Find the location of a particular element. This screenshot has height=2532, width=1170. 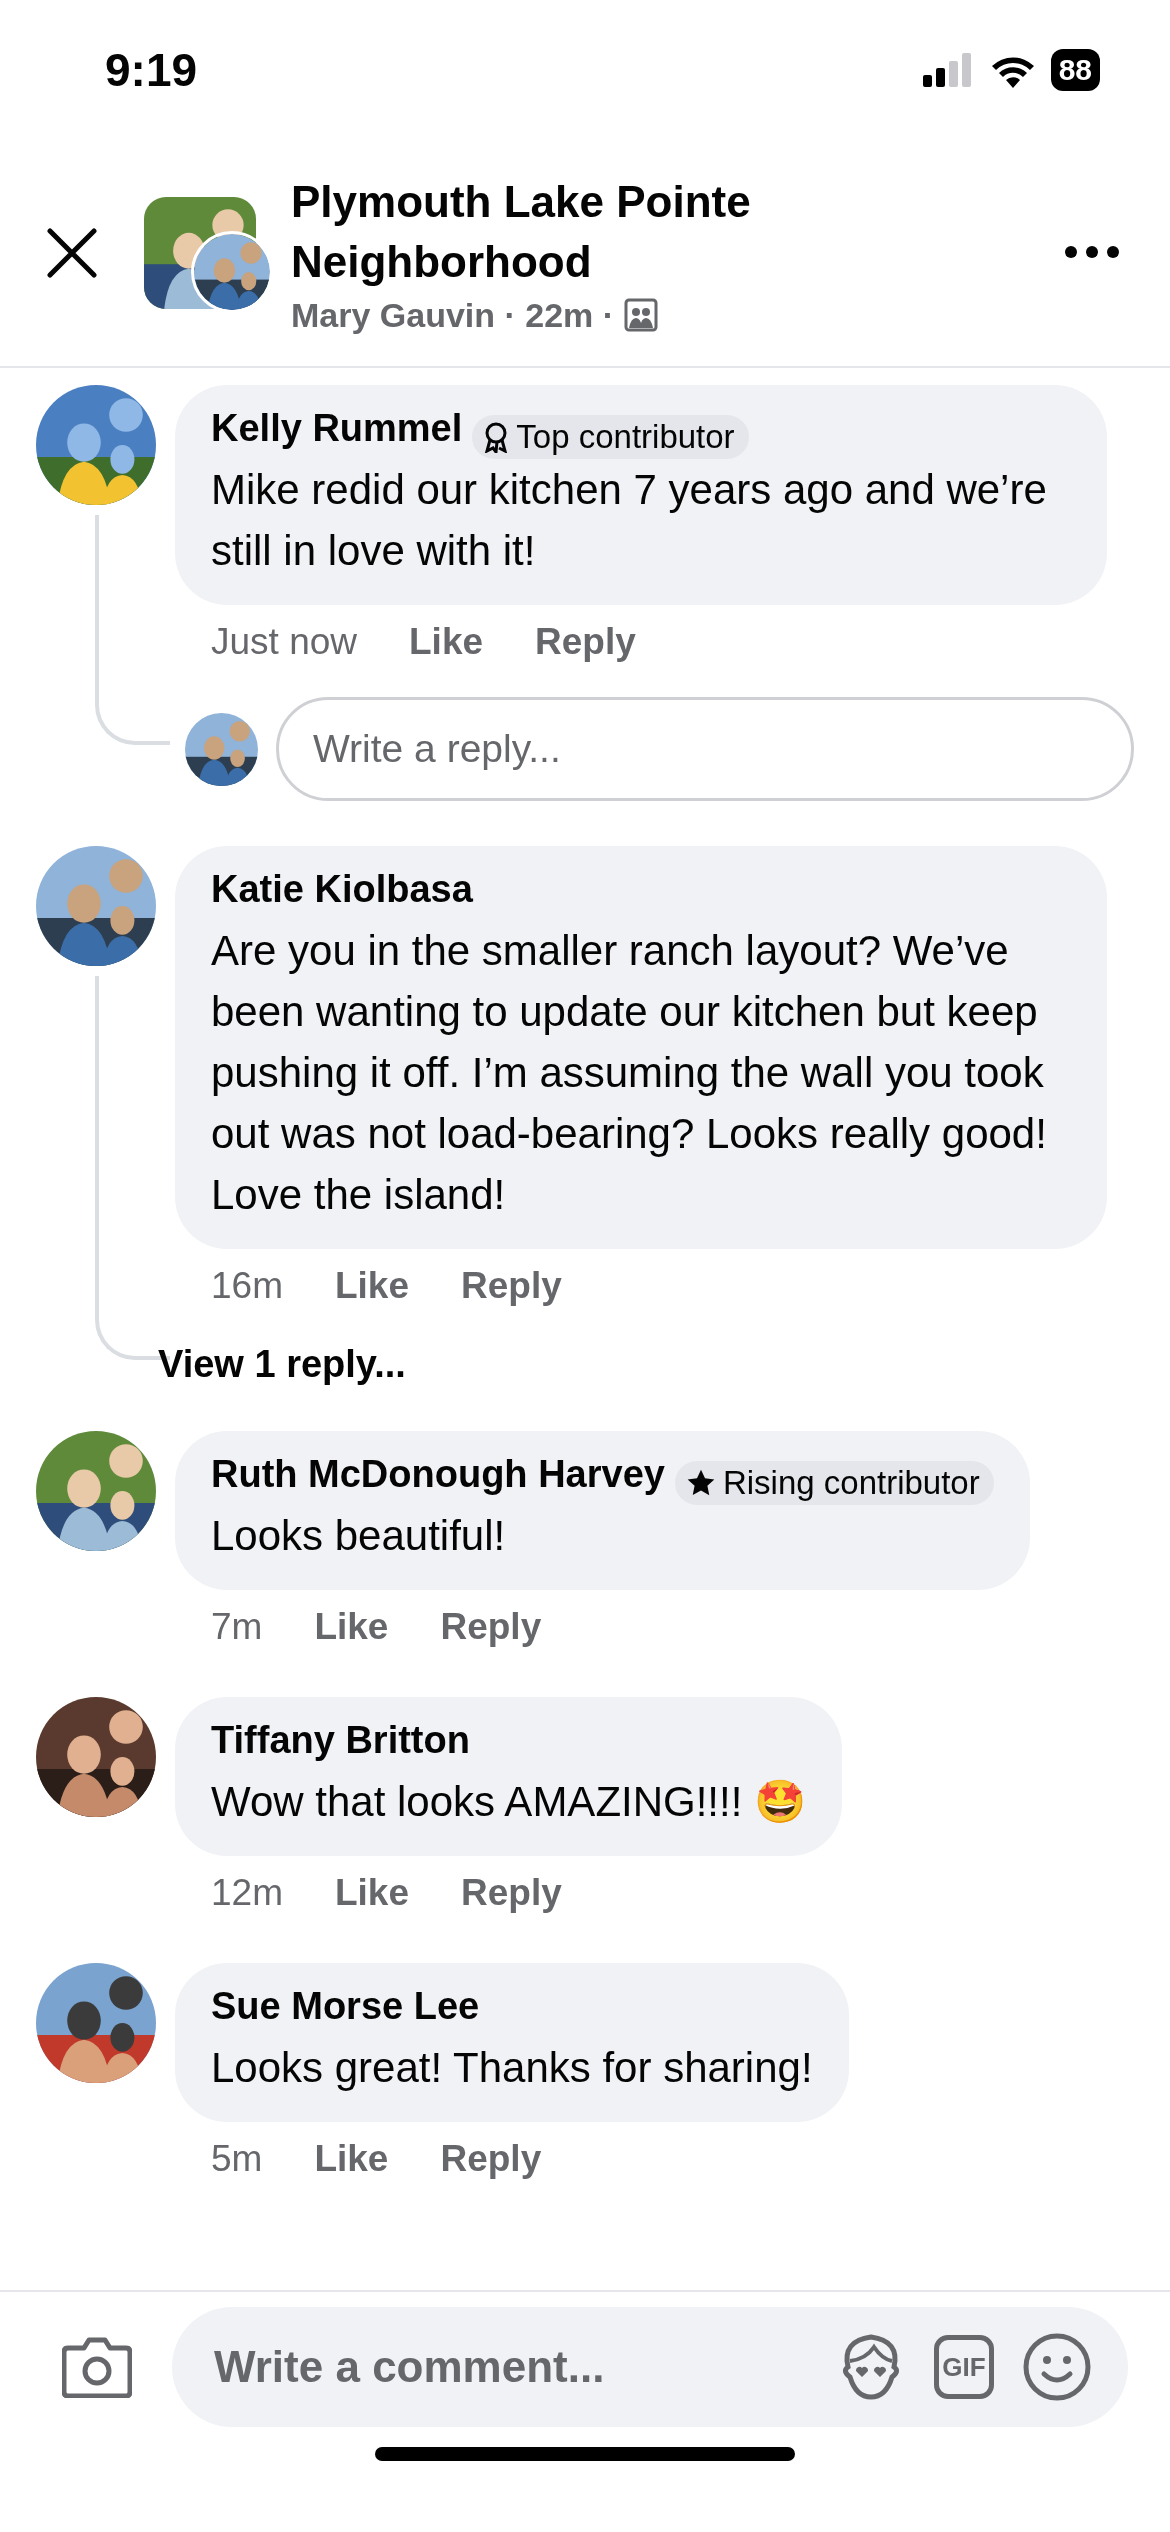

gif-button: GIF is located at coordinates (964, 2367).